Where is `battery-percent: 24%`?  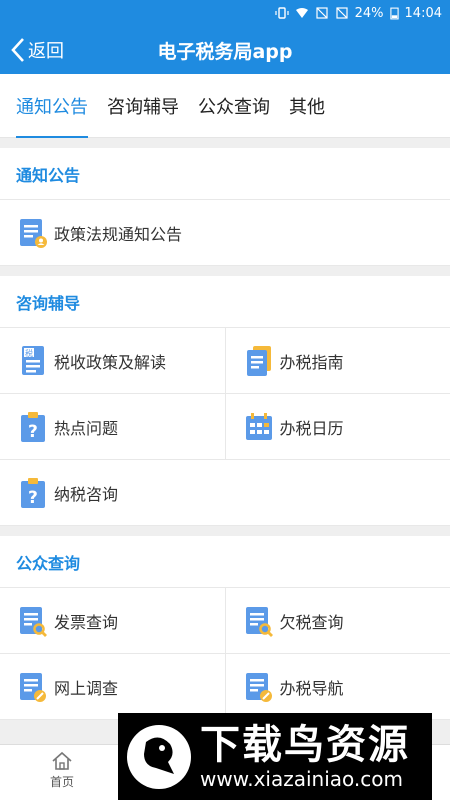
battery-percent: 24% is located at coordinates (369, 13).